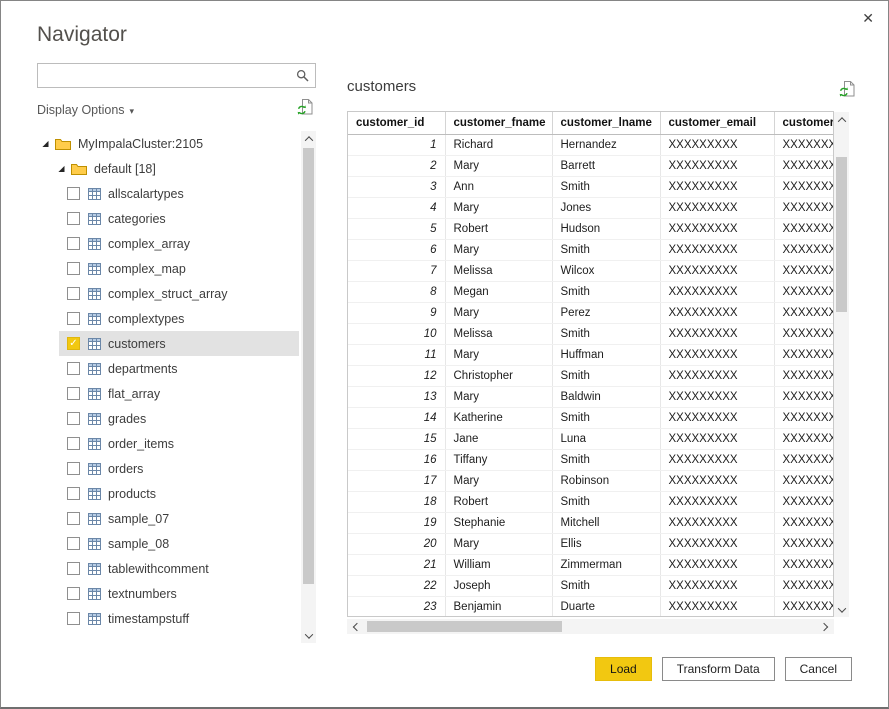 The height and width of the screenshot is (709, 889). Describe the element at coordinates (179, 518) in the screenshot. I see `tree-item-sample_07: sample_07` at that location.